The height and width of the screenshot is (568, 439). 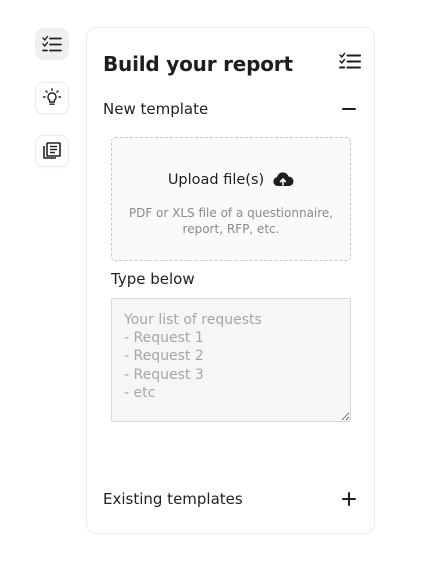 I want to click on rail-library-button, so click(x=52, y=151).